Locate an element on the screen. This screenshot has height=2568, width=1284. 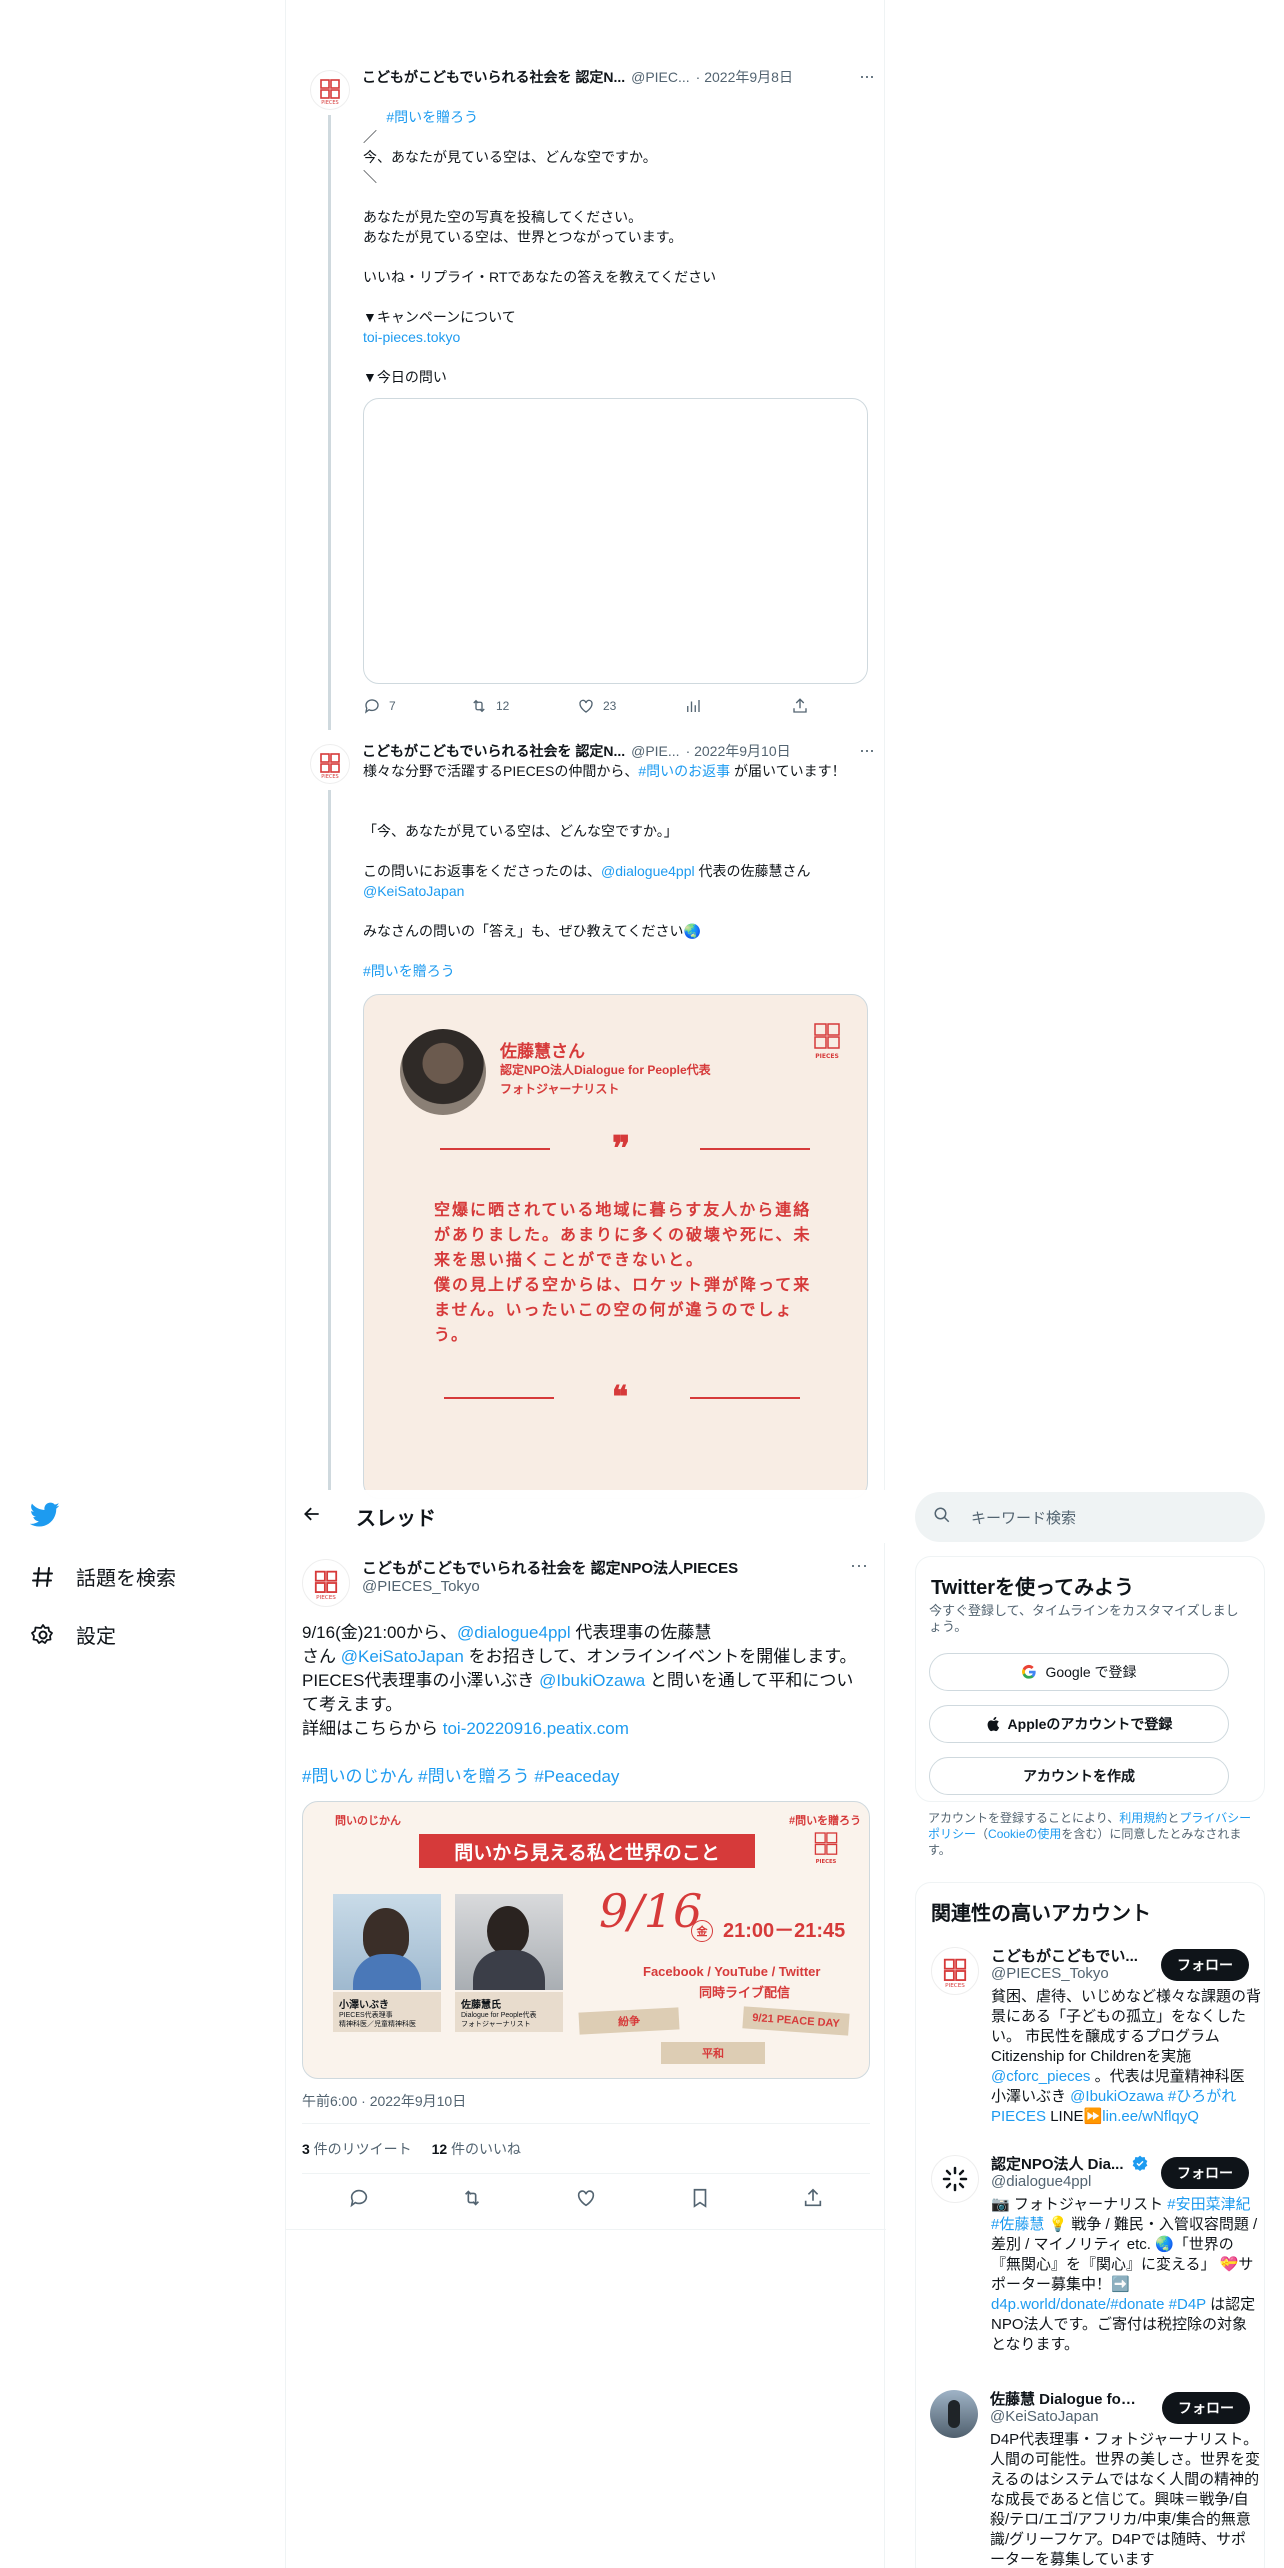
text-part: 9/16(金)21:00から、 is located at coordinates (379, 1632).